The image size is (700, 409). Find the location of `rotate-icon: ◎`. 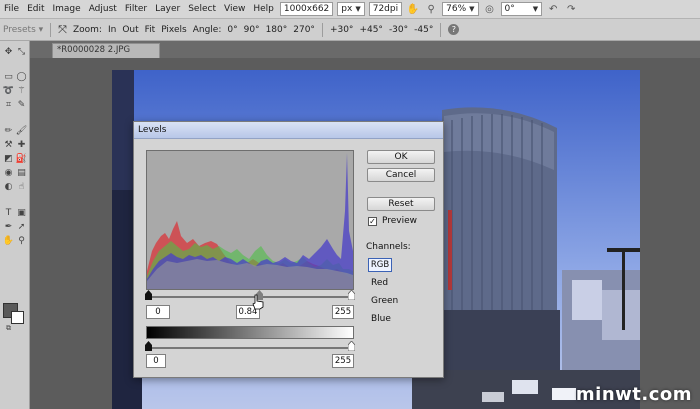

rotate-icon: ◎ is located at coordinates (490, 9).